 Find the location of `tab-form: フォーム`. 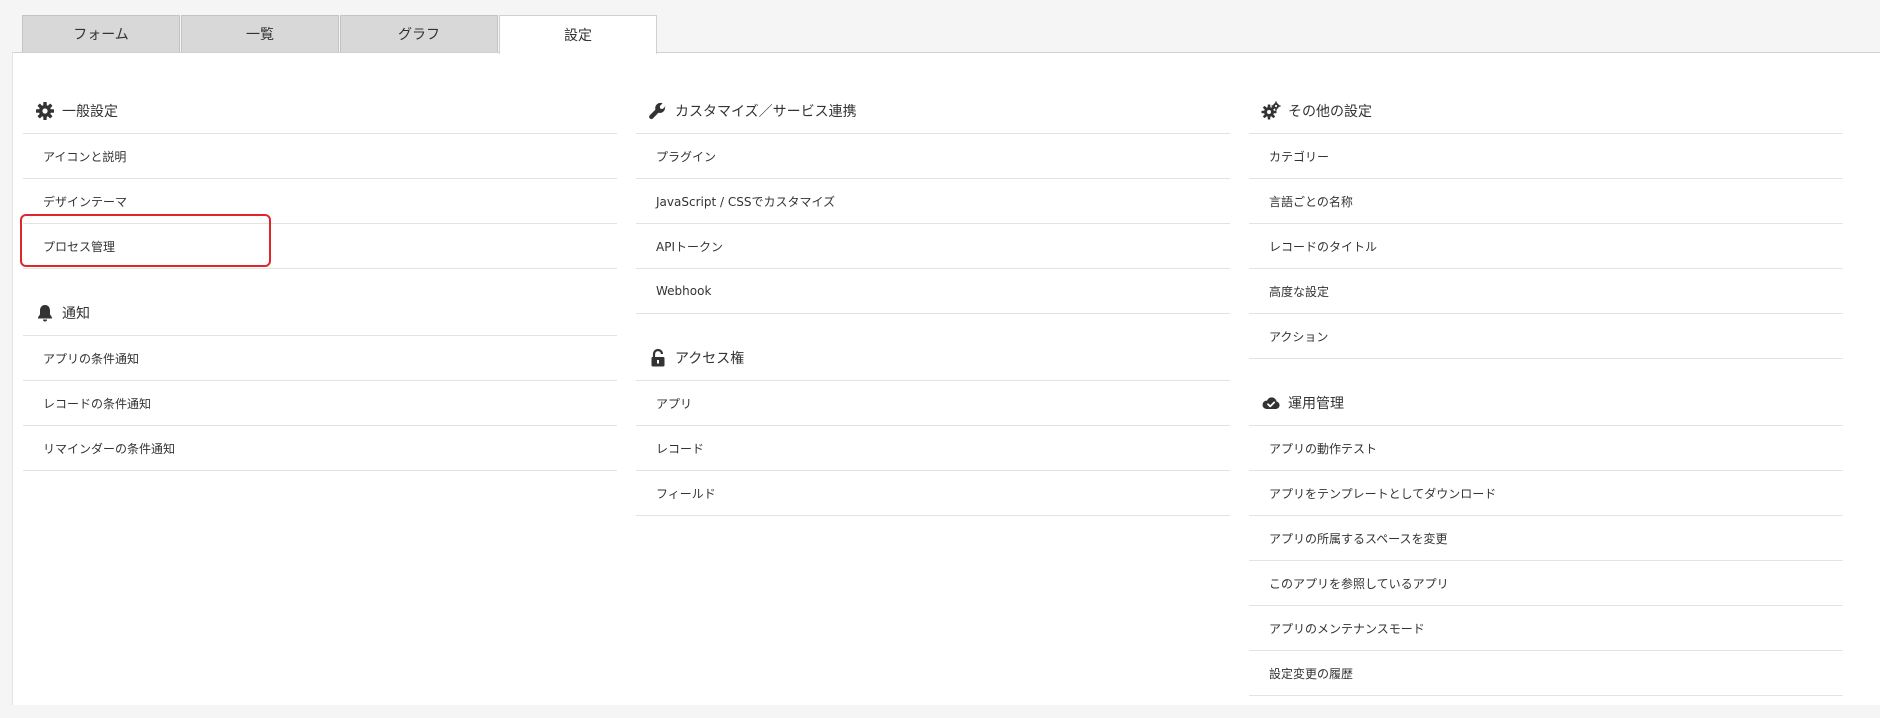

tab-form: フォーム is located at coordinates (101, 33).